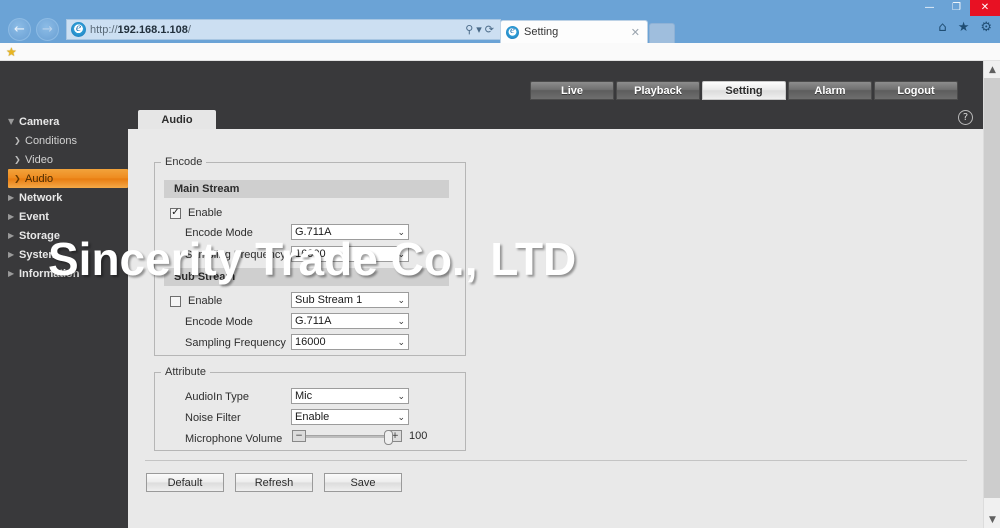 The height and width of the screenshot is (528, 1000). I want to click on page-scrollbar: ▲ ▼, so click(991, 294).